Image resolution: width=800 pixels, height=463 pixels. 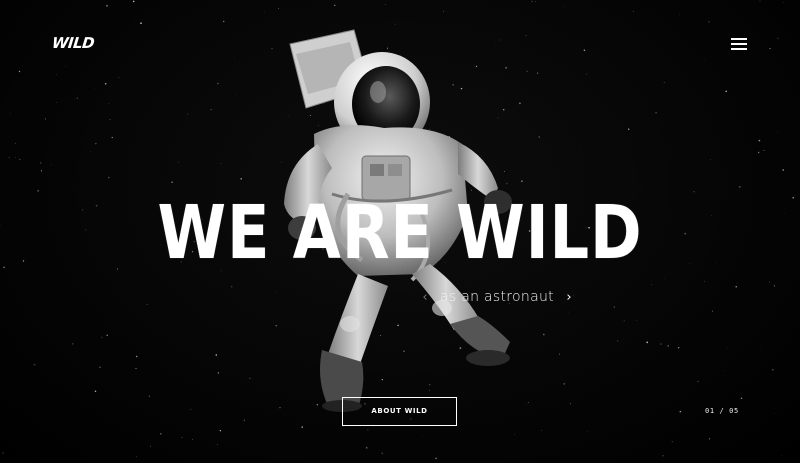 What do you see at coordinates (739, 44) in the screenshot?
I see `hamburger-menu-icon` at bounding box center [739, 44].